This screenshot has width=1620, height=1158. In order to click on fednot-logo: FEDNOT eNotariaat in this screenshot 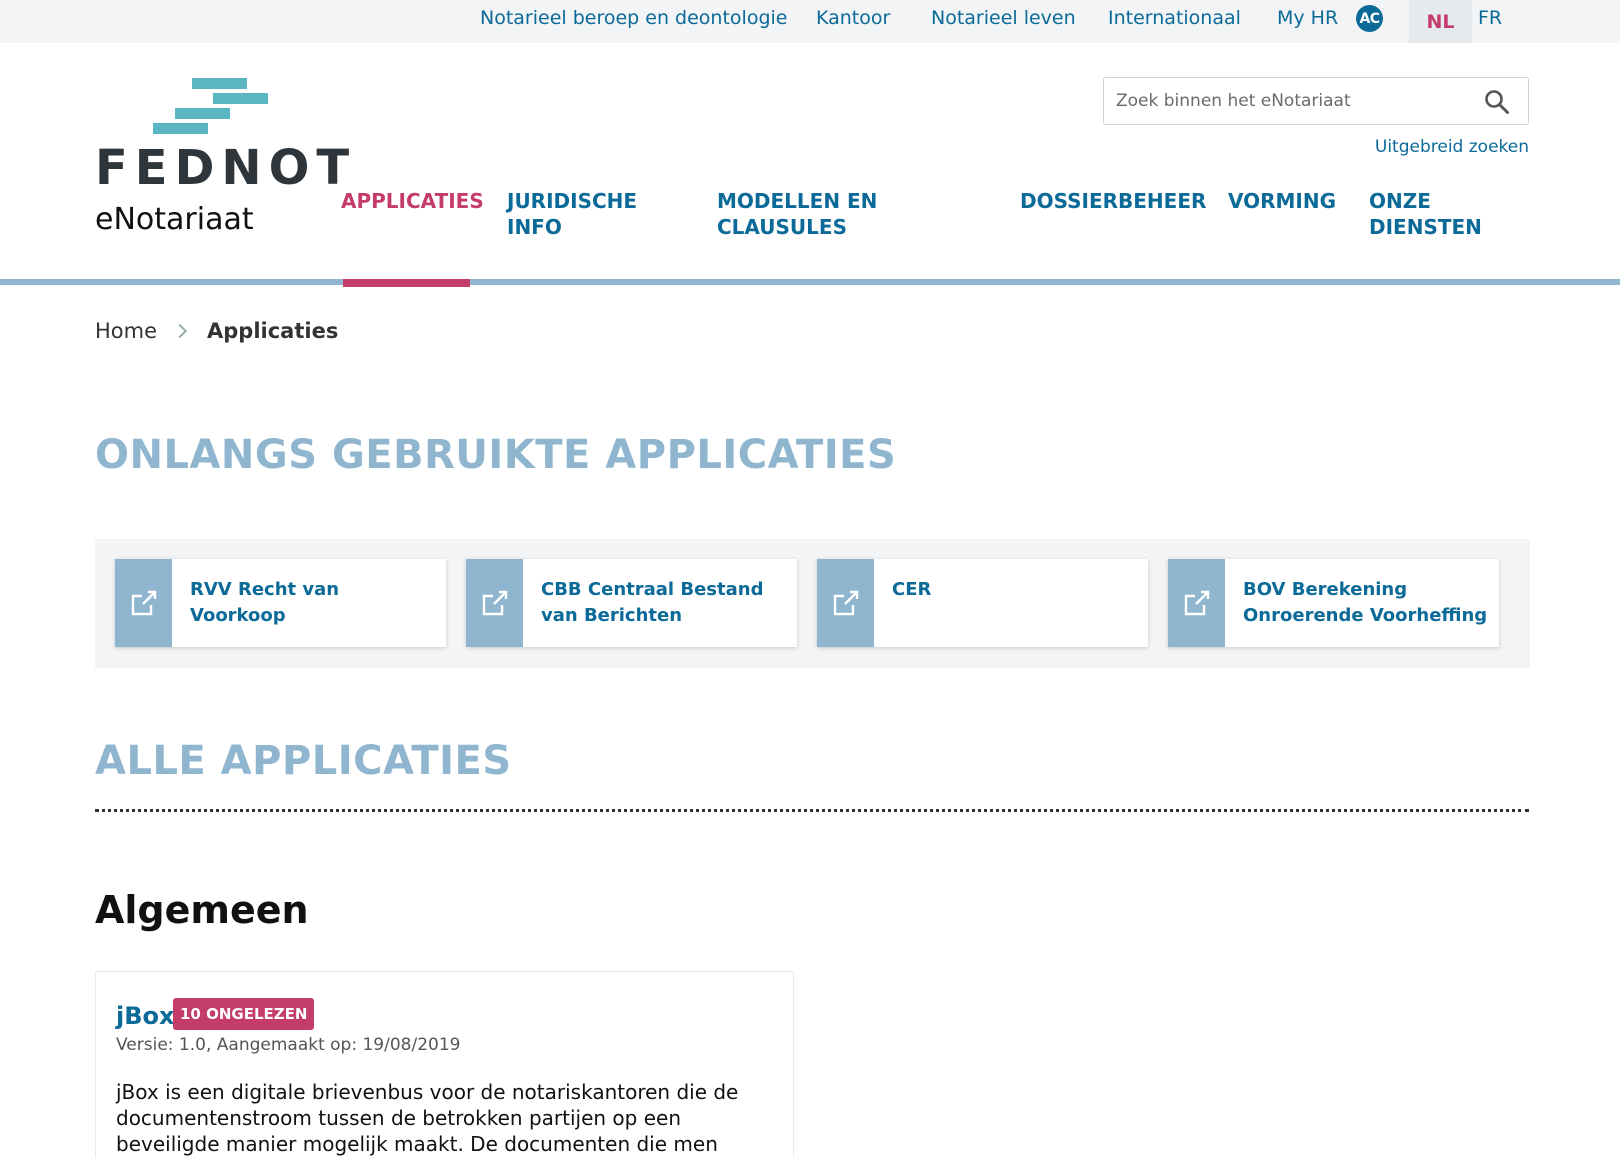, I will do `click(222, 158)`.